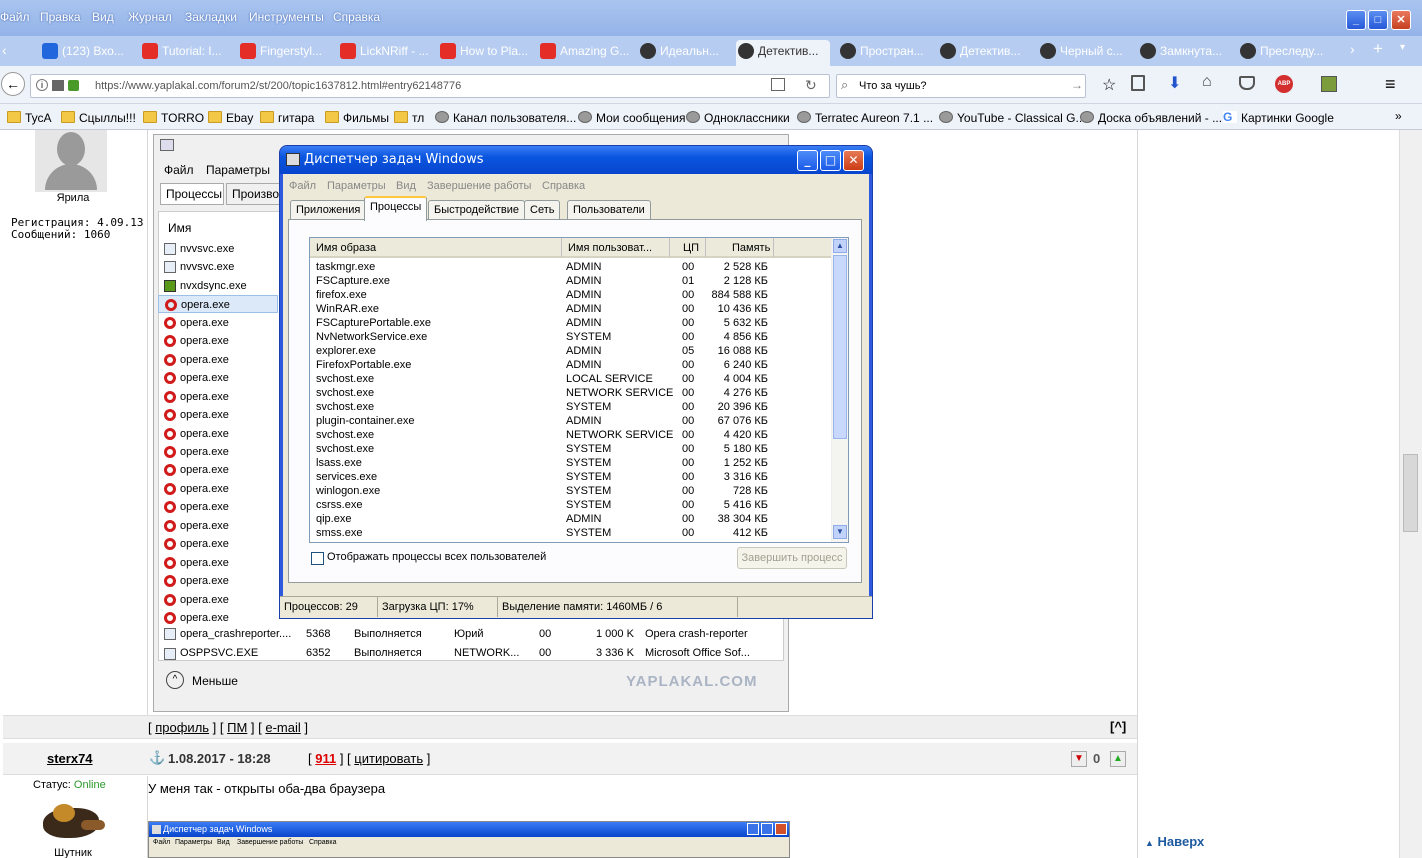 Image resolution: width=1422 pixels, height=858 pixels. What do you see at coordinates (1138, 83) in the screenshot?
I see `reading-list-icon` at bounding box center [1138, 83].